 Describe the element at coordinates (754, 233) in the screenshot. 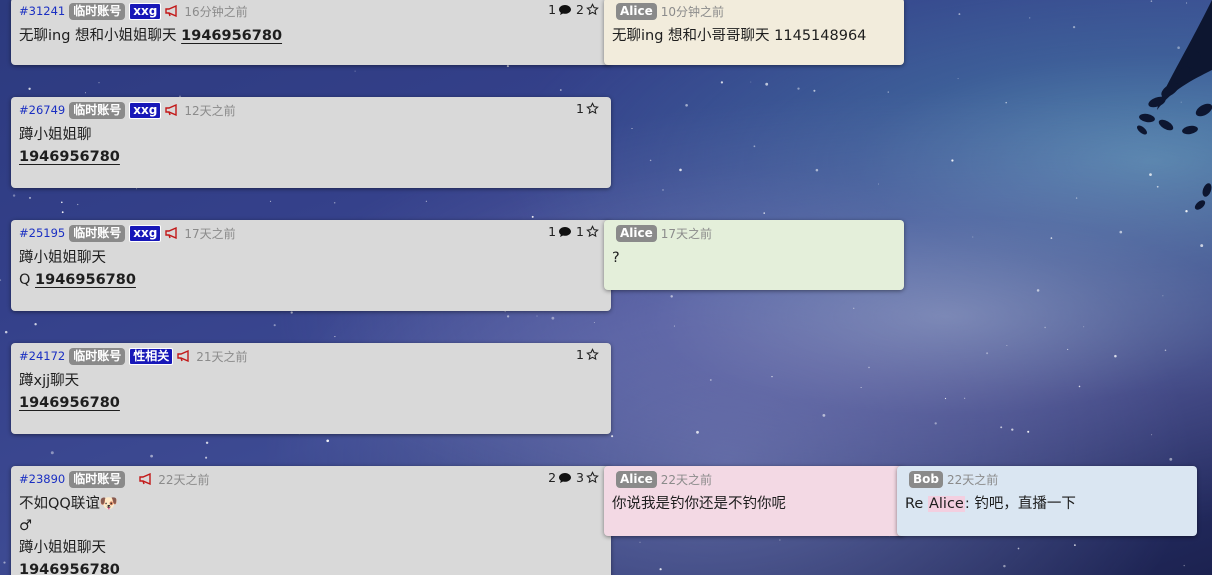

I see `reply-meta: Alice 17天之前` at that location.